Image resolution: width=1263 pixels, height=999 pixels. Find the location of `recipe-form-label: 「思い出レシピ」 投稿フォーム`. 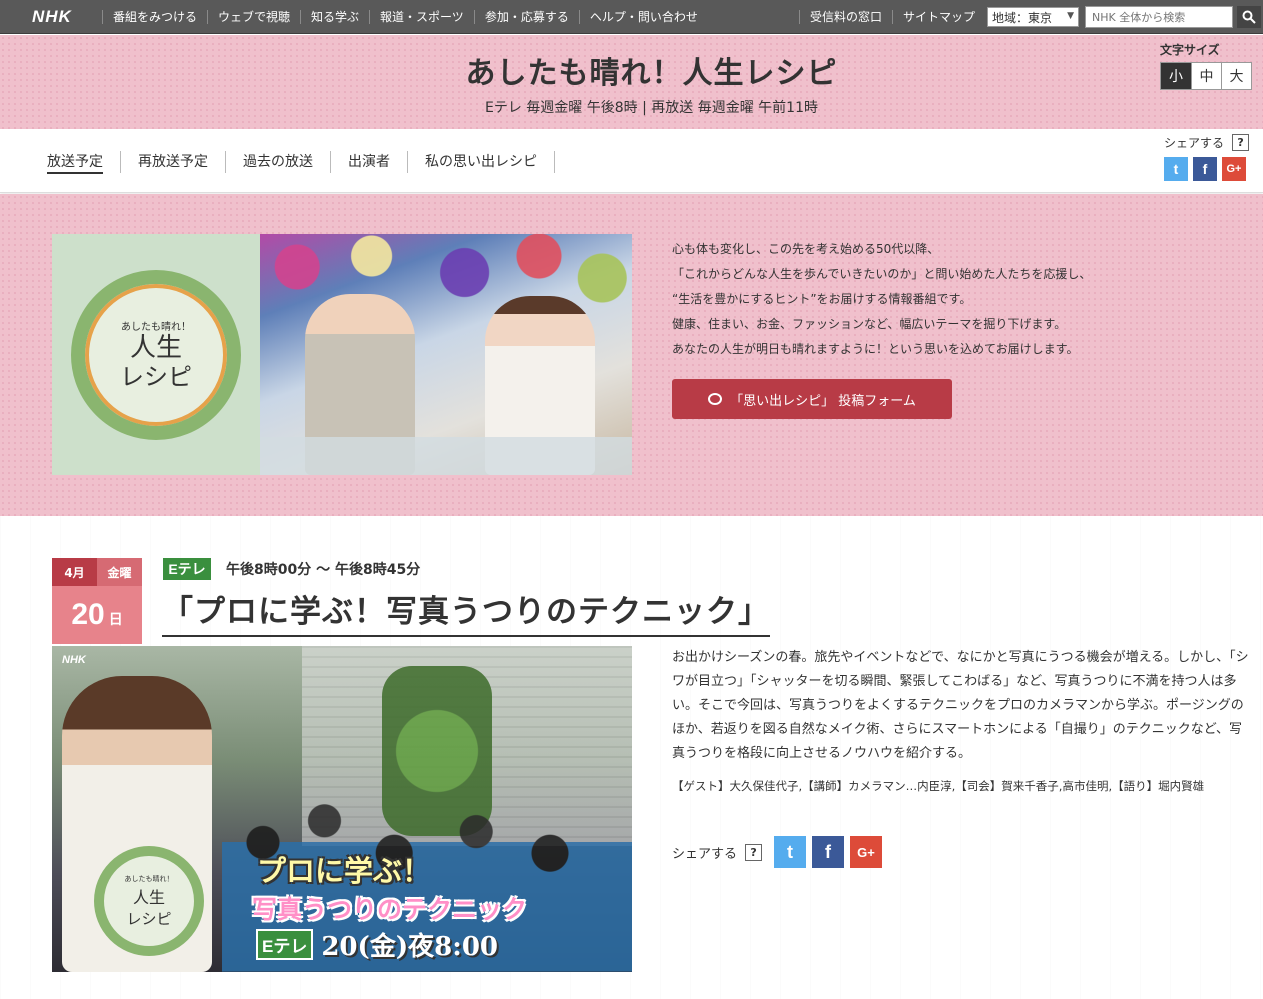

recipe-form-label: 「思い出レシピ」 投稿フォーム is located at coordinates (823, 401).